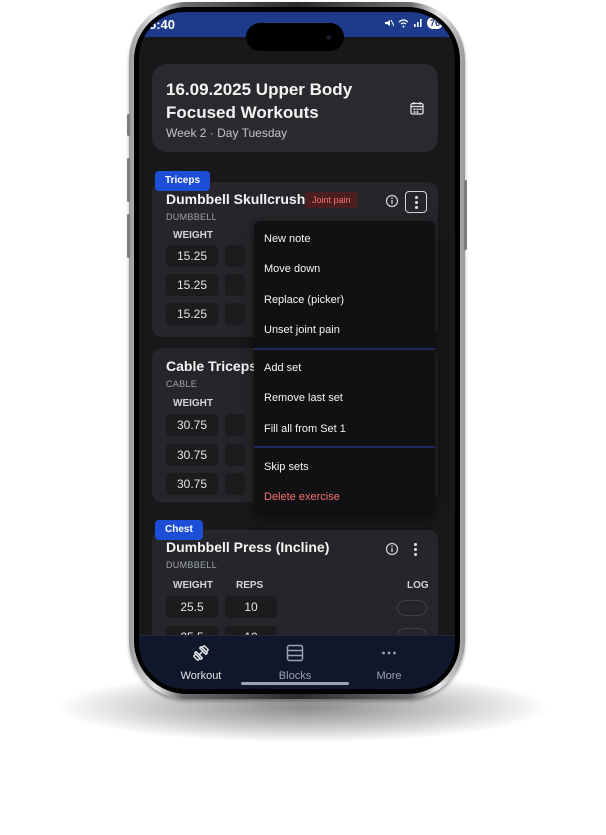 The width and height of the screenshot is (606, 835). What do you see at coordinates (182, 384) in the screenshot?
I see `exercise-equipment: CABLE` at bounding box center [182, 384].